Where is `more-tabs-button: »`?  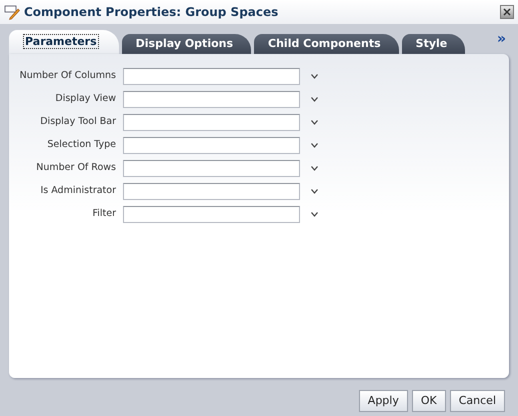 more-tabs-button: » is located at coordinates (501, 39).